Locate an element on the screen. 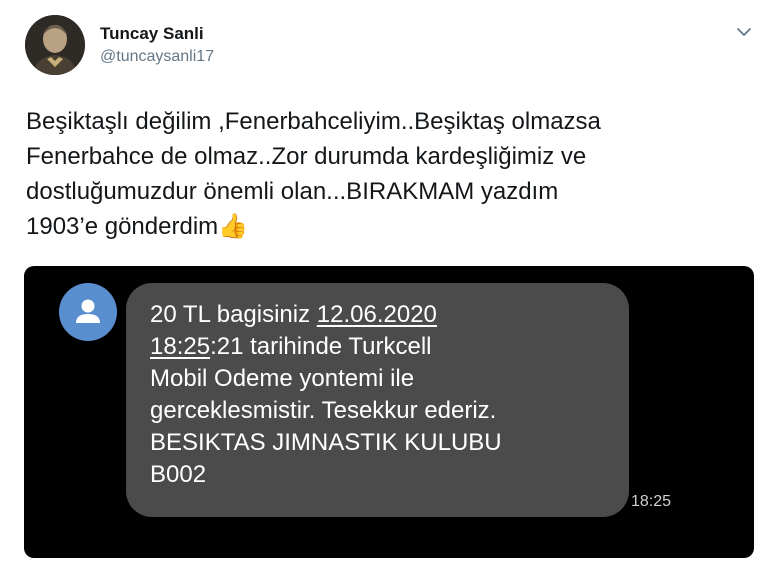 This screenshot has width=770, height=567. person-icon is located at coordinates (88, 311).